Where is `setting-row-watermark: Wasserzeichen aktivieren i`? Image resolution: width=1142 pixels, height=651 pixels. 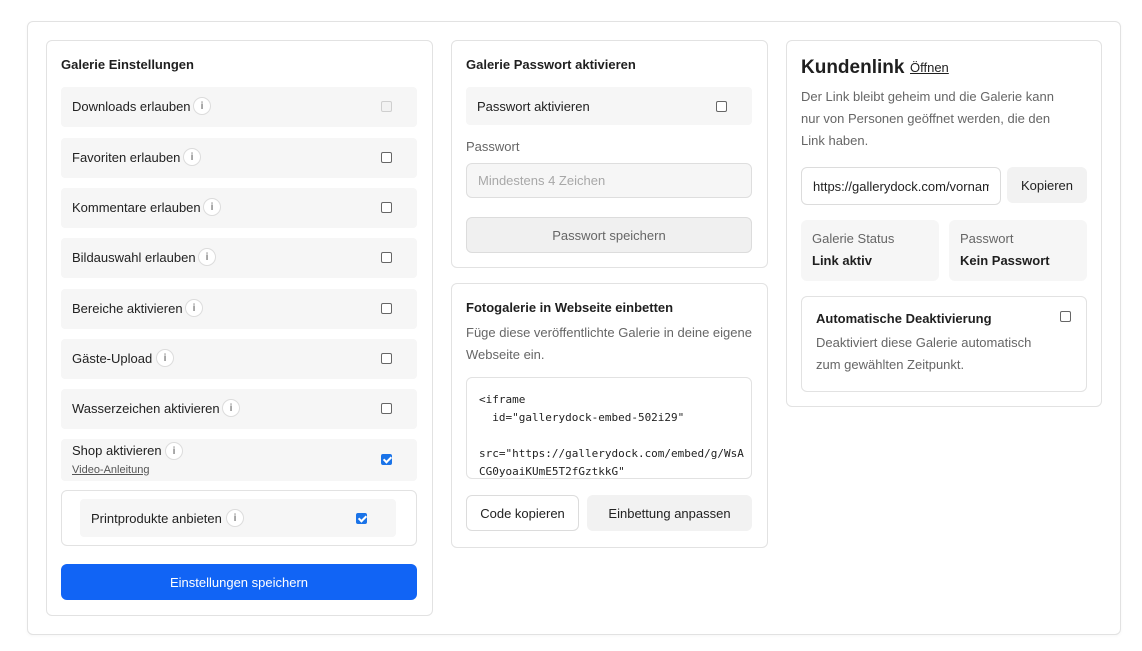 setting-row-watermark: Wasserzeichen aktivieren i is located at coordinates (239, 409).